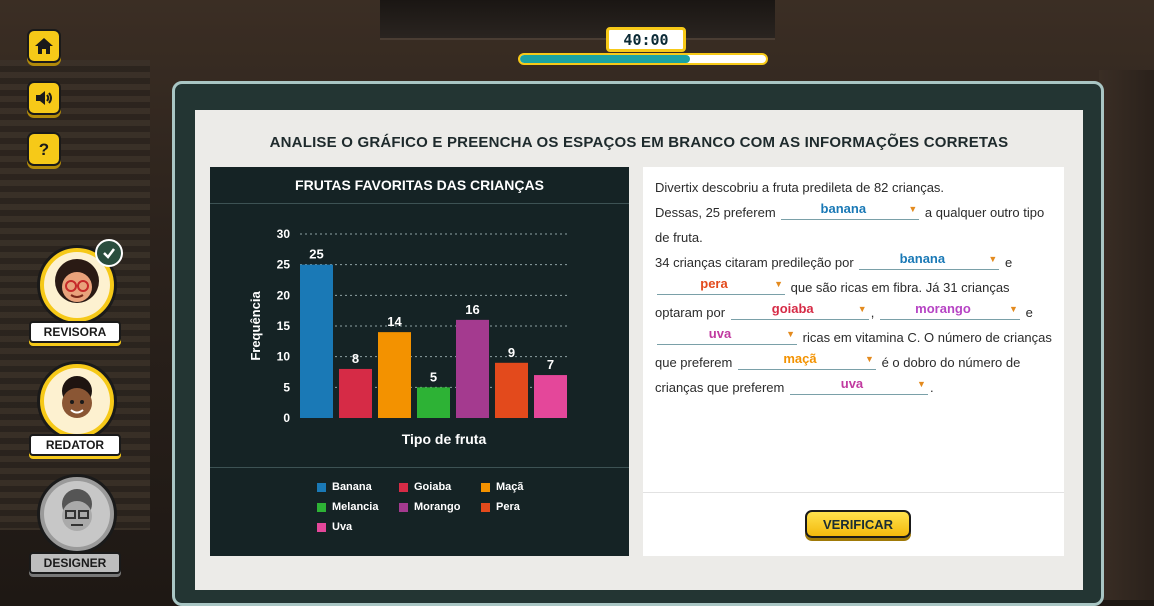 The image size is (1154, 606). What do you see at coordinates (355, 393) in the screenshot?
I see `bar-goiaba` at bounding box center [355, 393].